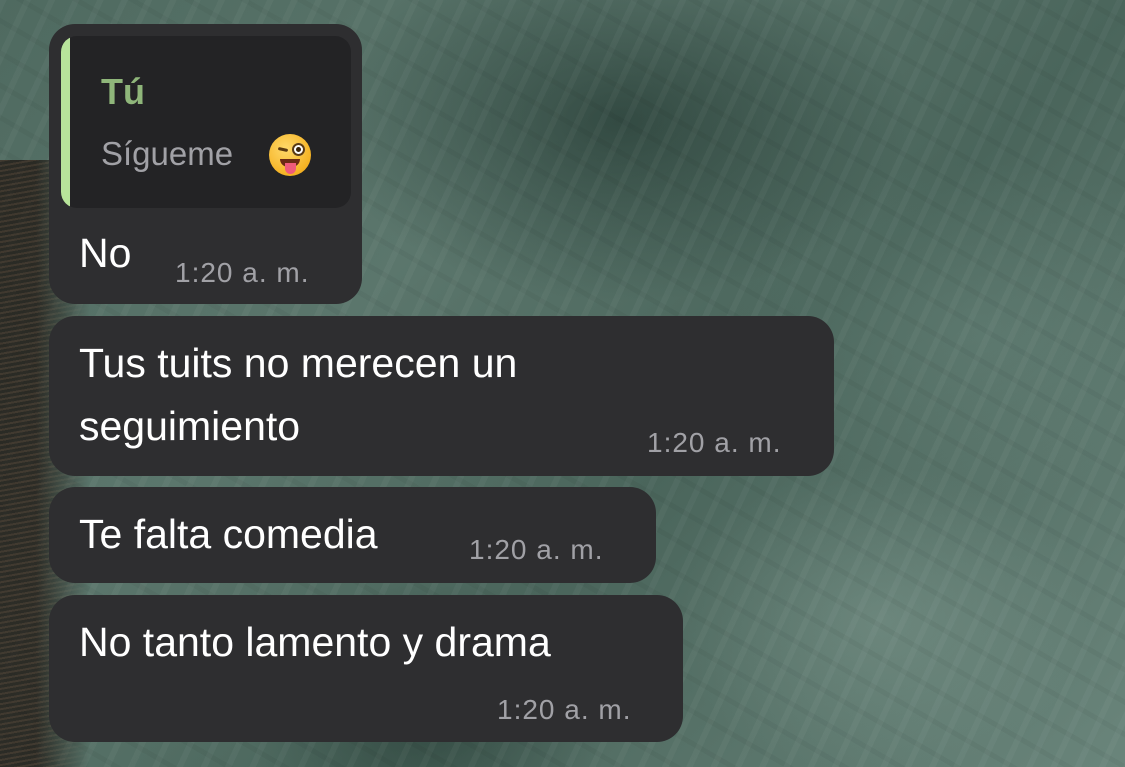 The width and height of the screenshot is (1125, 767). I want to click on reply-quote: Tú Sígueme, so click(206, 122).